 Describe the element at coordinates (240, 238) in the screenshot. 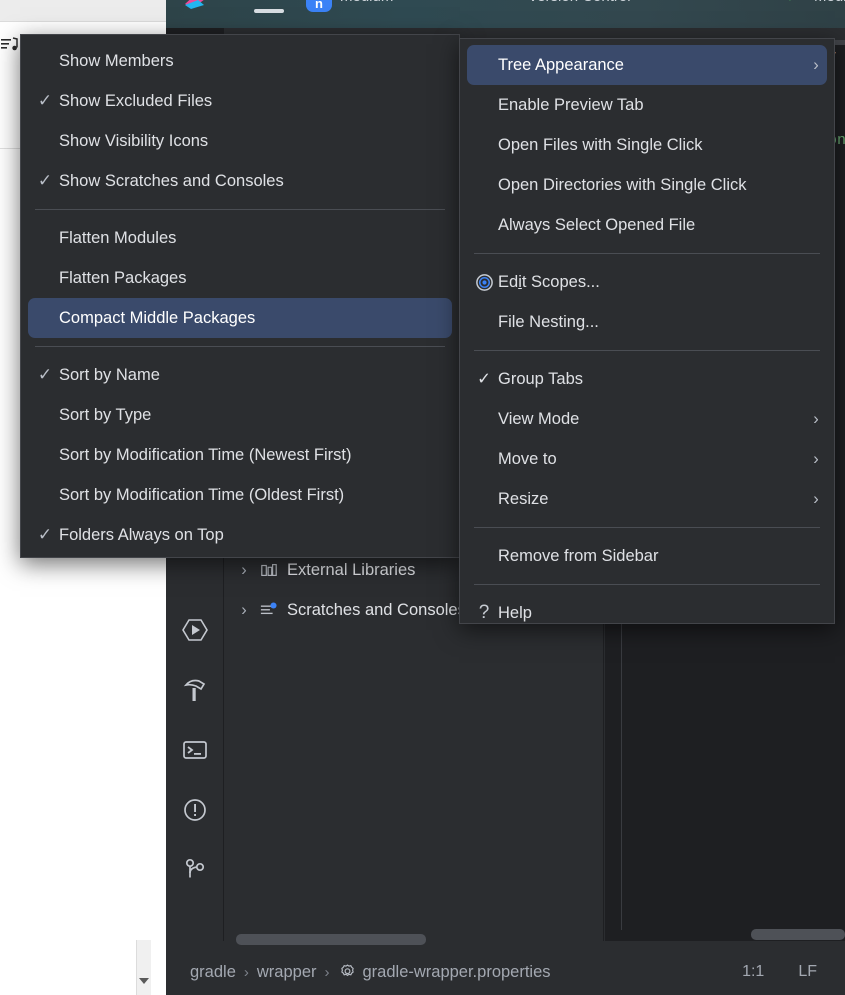

I see `menu-item-flatten-modules: Flatten Modules` at that location.